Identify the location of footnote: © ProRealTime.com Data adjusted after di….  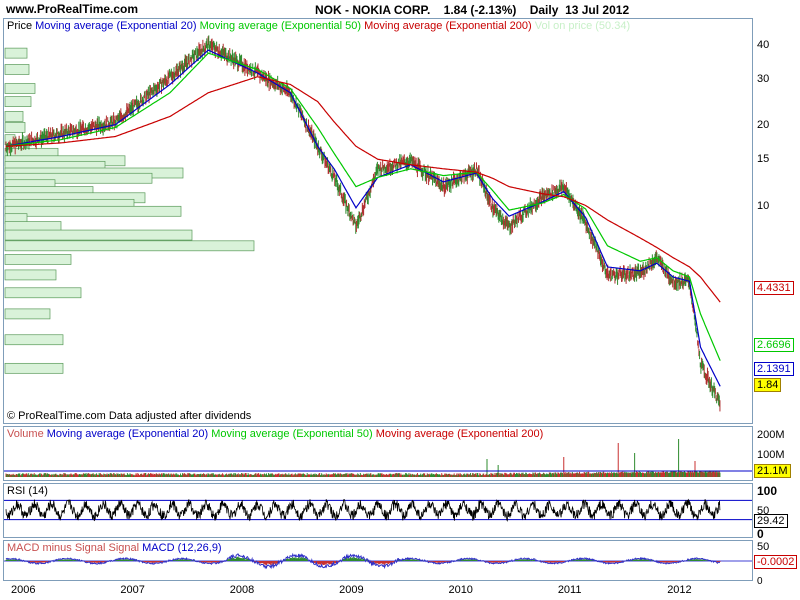
(129, 416).